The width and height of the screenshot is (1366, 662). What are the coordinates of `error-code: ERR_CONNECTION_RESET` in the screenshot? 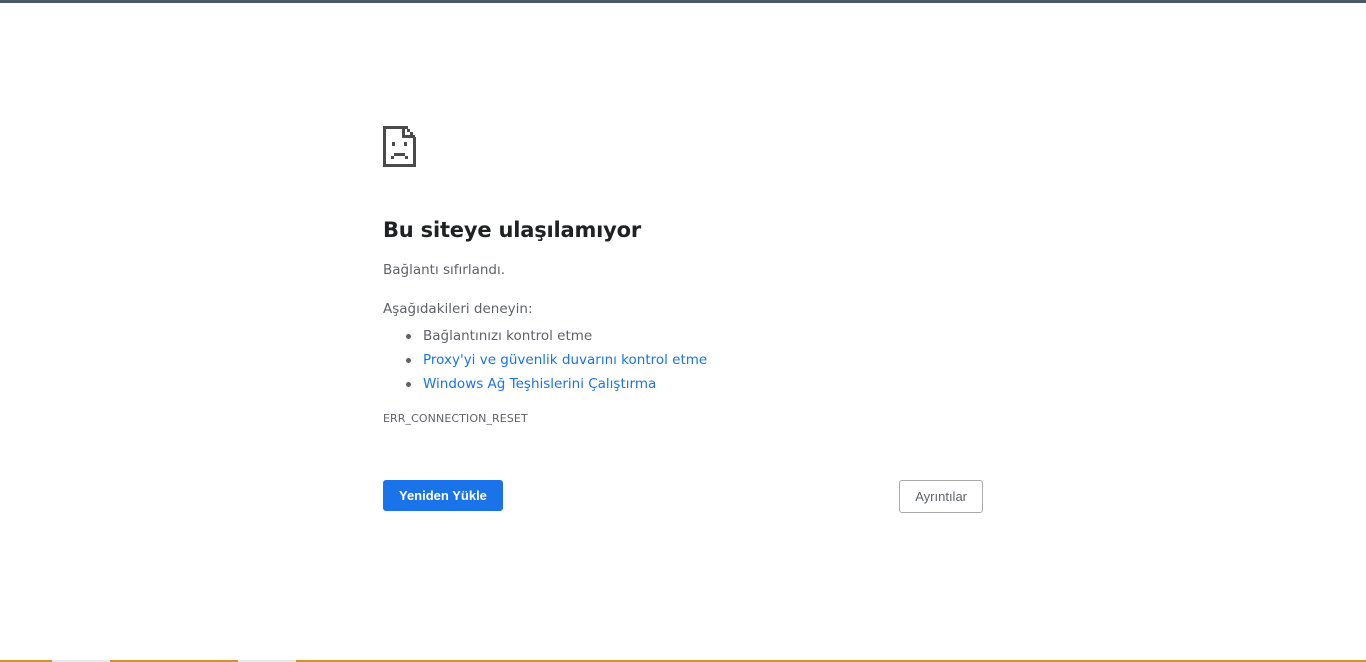 It's located at (455, 419).